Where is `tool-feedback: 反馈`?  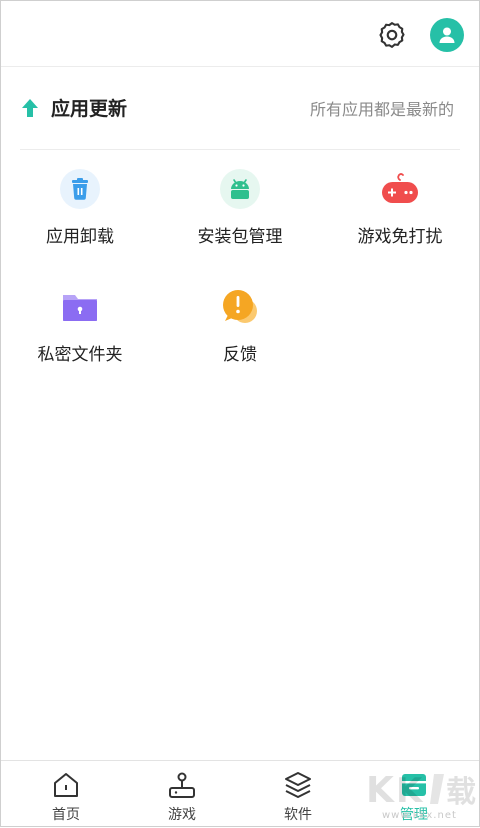
tool-feedback: 反馈 is located at coordinates (240, 337).